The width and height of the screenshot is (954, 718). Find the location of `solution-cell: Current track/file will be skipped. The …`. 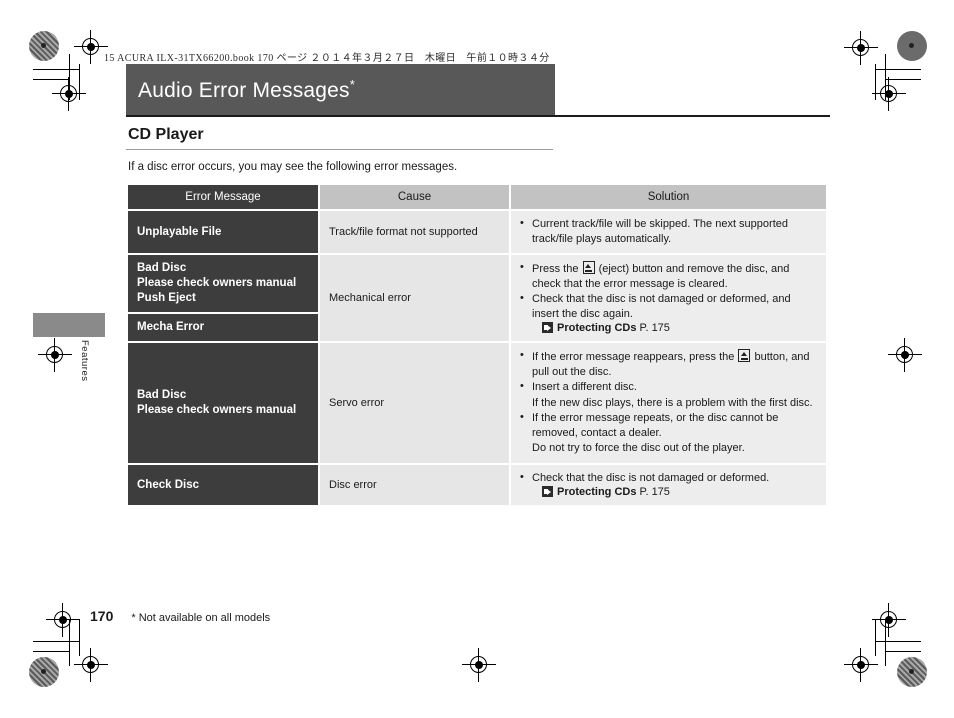

solution-cell: Current track/file will be skipped. The … is located at coordinates (668, 232).